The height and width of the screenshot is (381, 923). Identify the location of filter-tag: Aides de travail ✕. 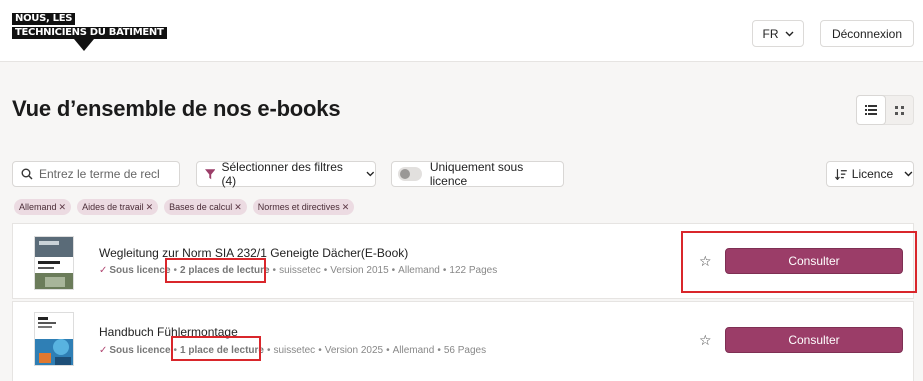
(118, 207).